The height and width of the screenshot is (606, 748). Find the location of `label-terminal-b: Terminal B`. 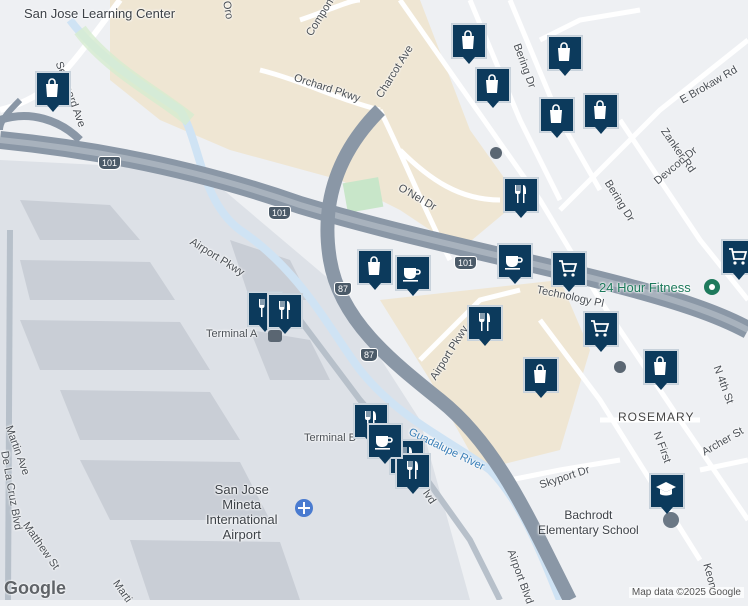

label-terminal-b: Terminal B is located at coordinates (330, 438).